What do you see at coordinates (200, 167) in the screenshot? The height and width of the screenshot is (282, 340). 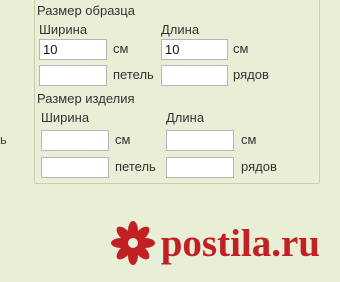 I see `product-rows-input` at bounding box center [200, 167].